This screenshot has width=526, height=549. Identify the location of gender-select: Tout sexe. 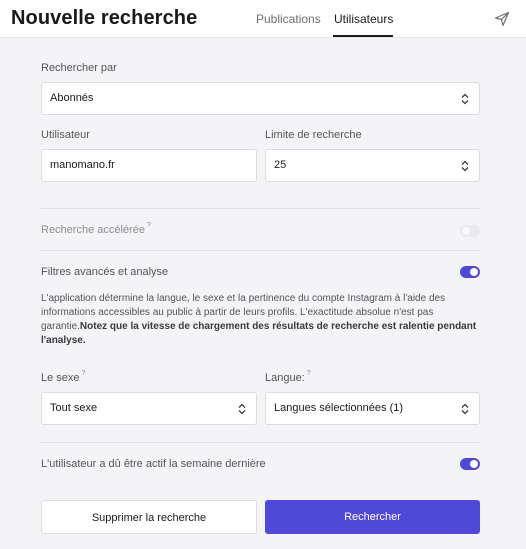
(149, 408).